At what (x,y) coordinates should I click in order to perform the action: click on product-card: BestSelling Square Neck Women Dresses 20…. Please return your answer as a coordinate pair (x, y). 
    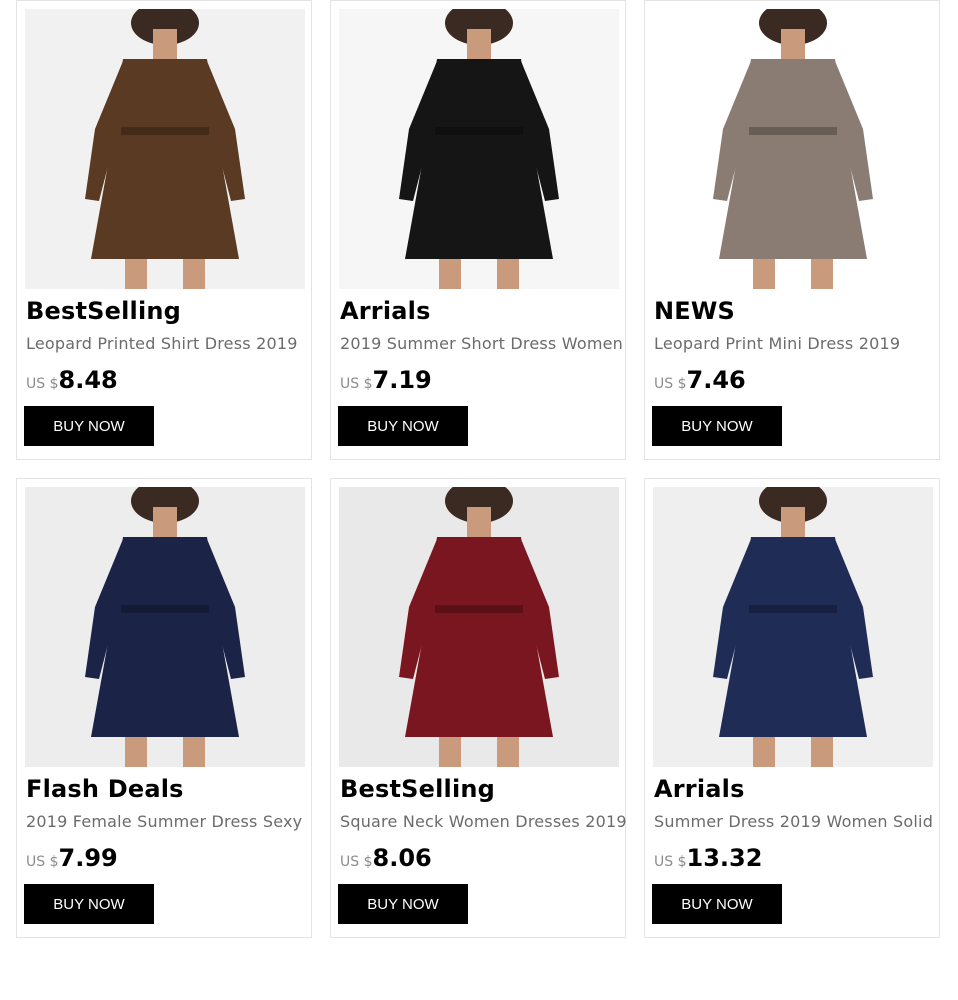
    Looking at the image, I should click on (478, 708).